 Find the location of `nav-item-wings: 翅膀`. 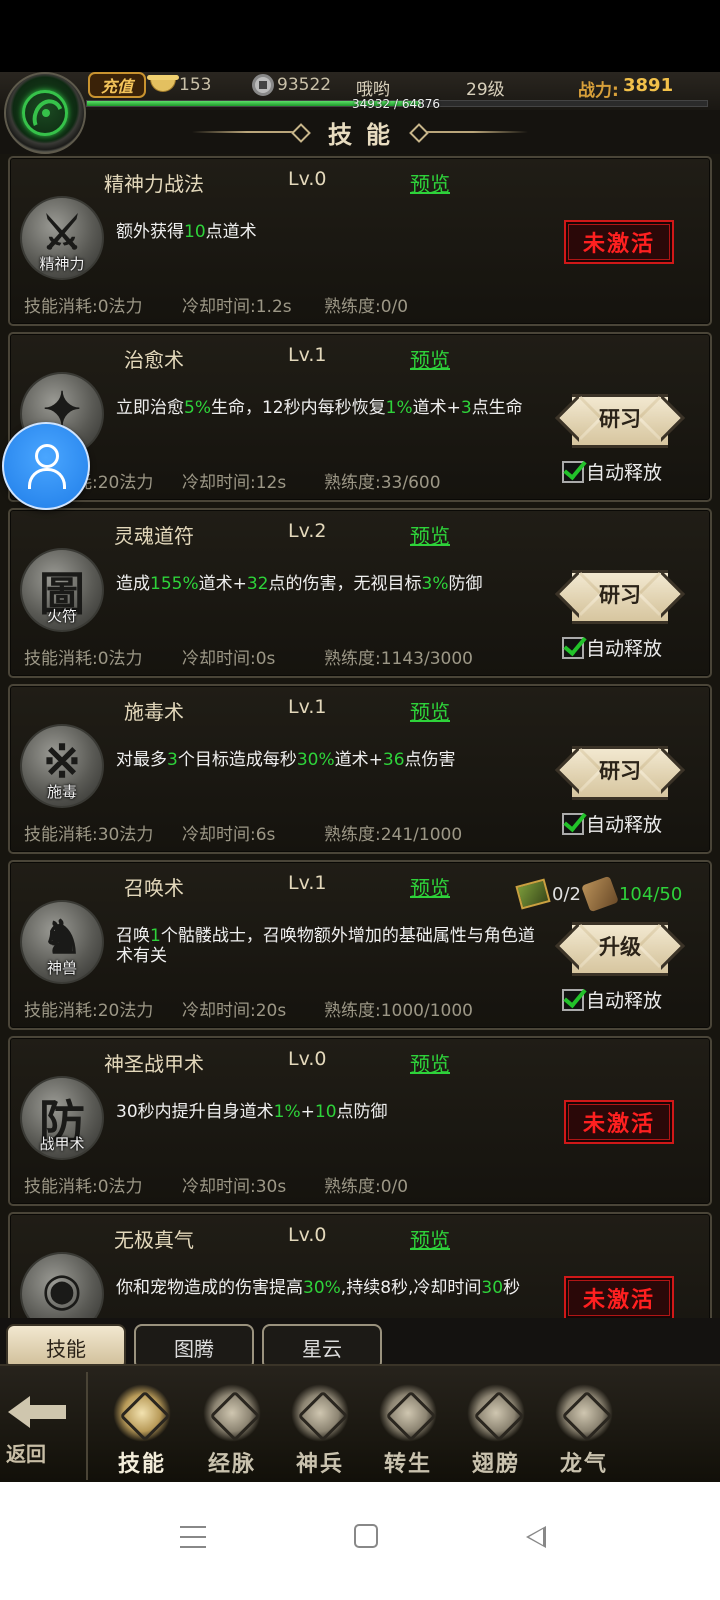

nav-item-wings: 翅膀 is located at coordinates (496, 1430).